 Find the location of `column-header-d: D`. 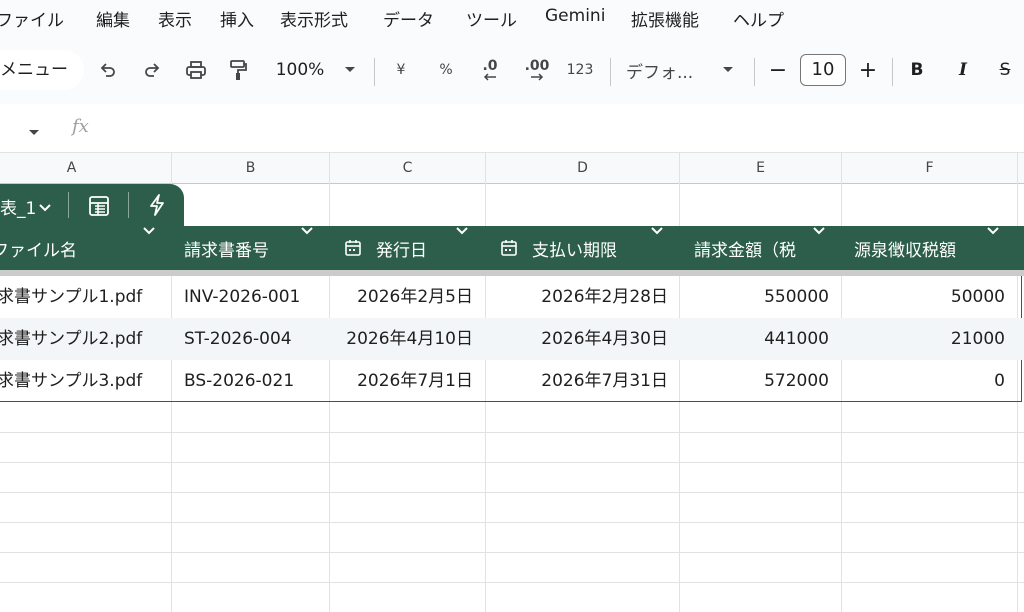

column-header-d: D is located at coordinates (583, 168).